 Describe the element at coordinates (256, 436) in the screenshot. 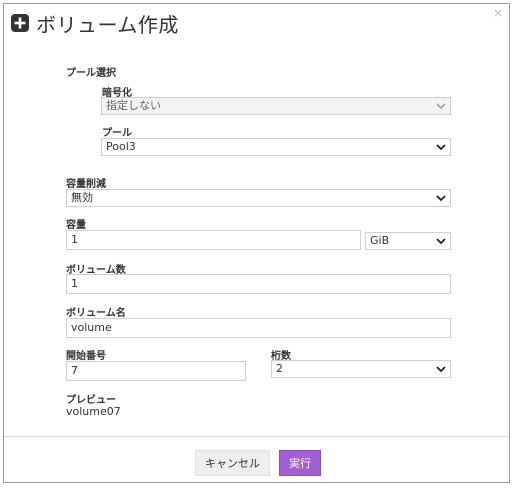

I see `footer-divider` at that location.